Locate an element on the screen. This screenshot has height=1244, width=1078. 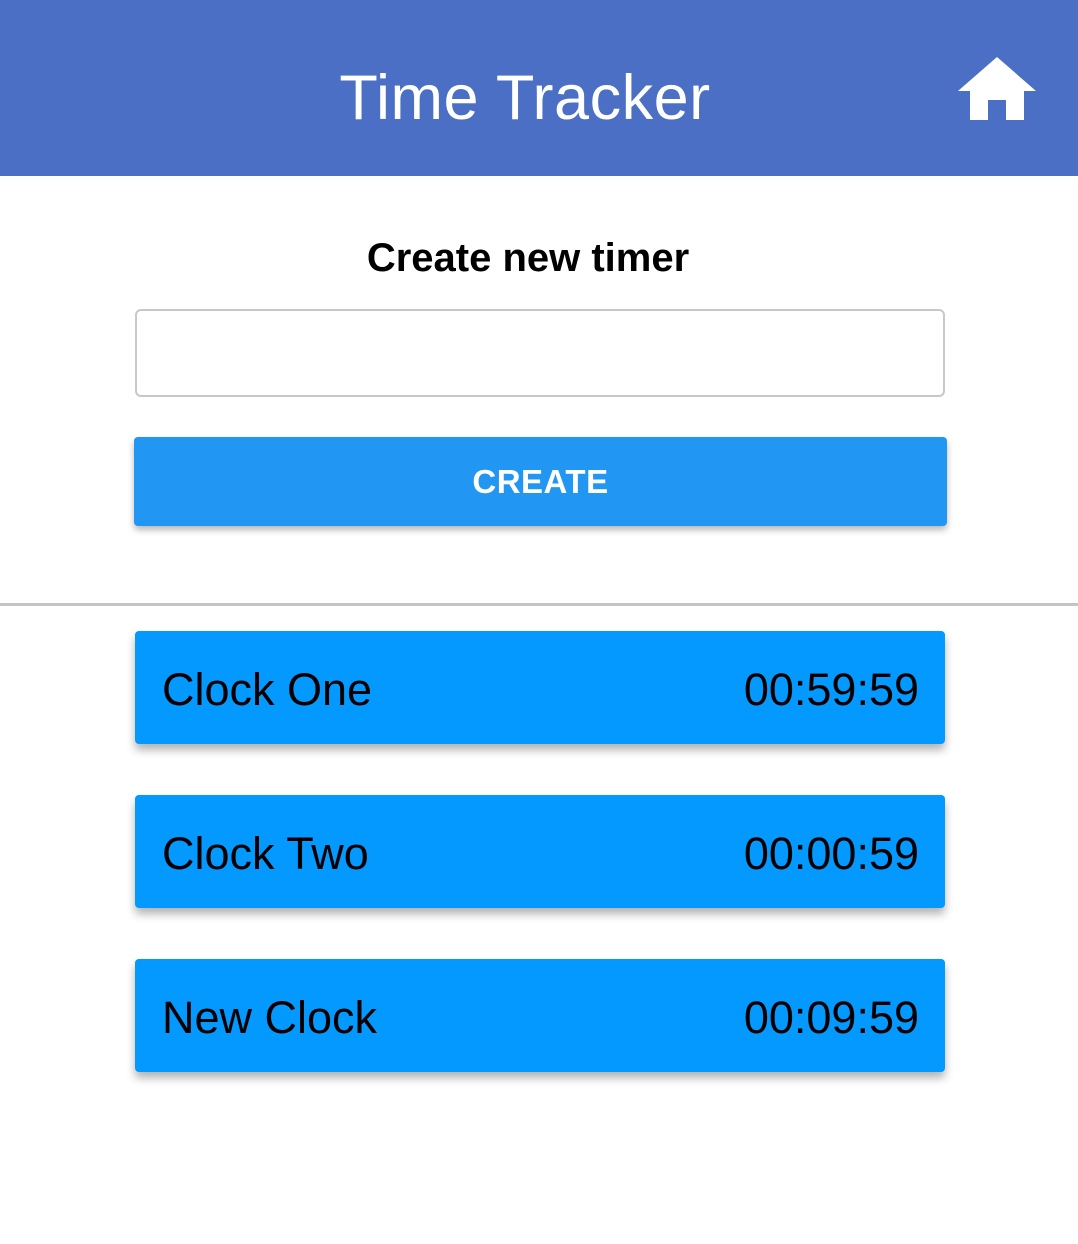
timer-item: Clock One 00:59:59 is located at coordinates (540, 687).